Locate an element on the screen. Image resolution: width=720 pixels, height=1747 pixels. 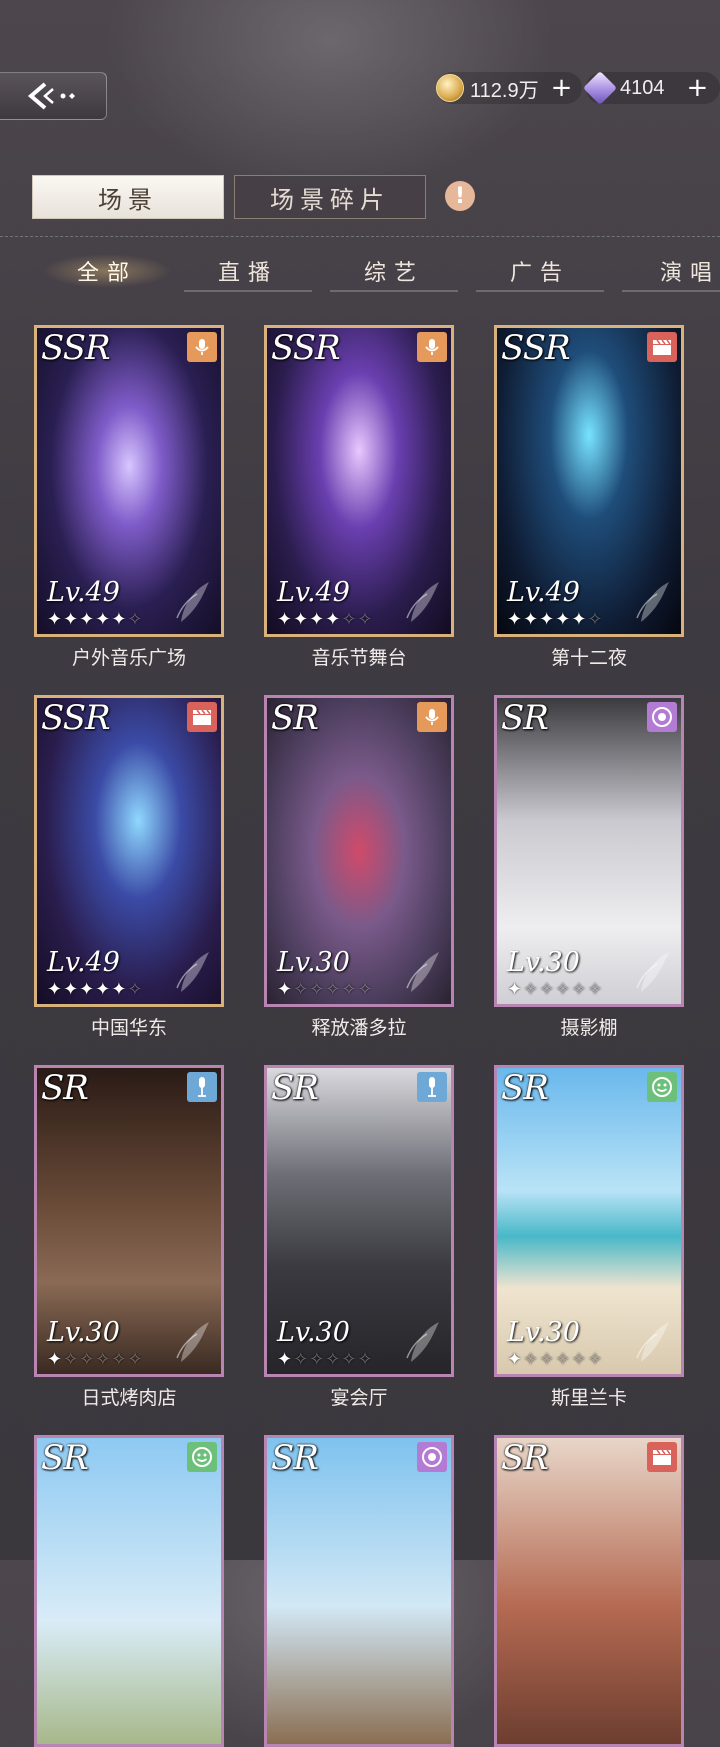
scene-card: SSR Lv.49 ✦✦✦✦✧✧ is located at coordinates (359, 481).